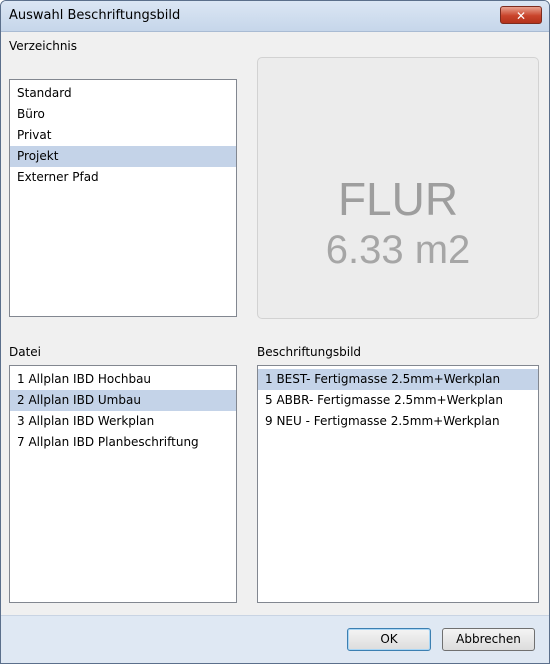  Describe the element at coordinates (123, 442) in the screenshot. I see `datei-item-planbeschriftung: 7 Allplan IBD Planbeschriftung` at that location.